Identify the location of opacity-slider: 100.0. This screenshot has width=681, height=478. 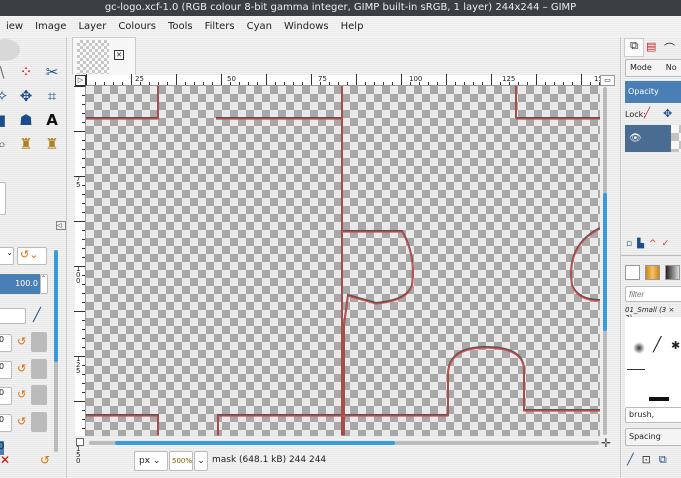
(20, 284).